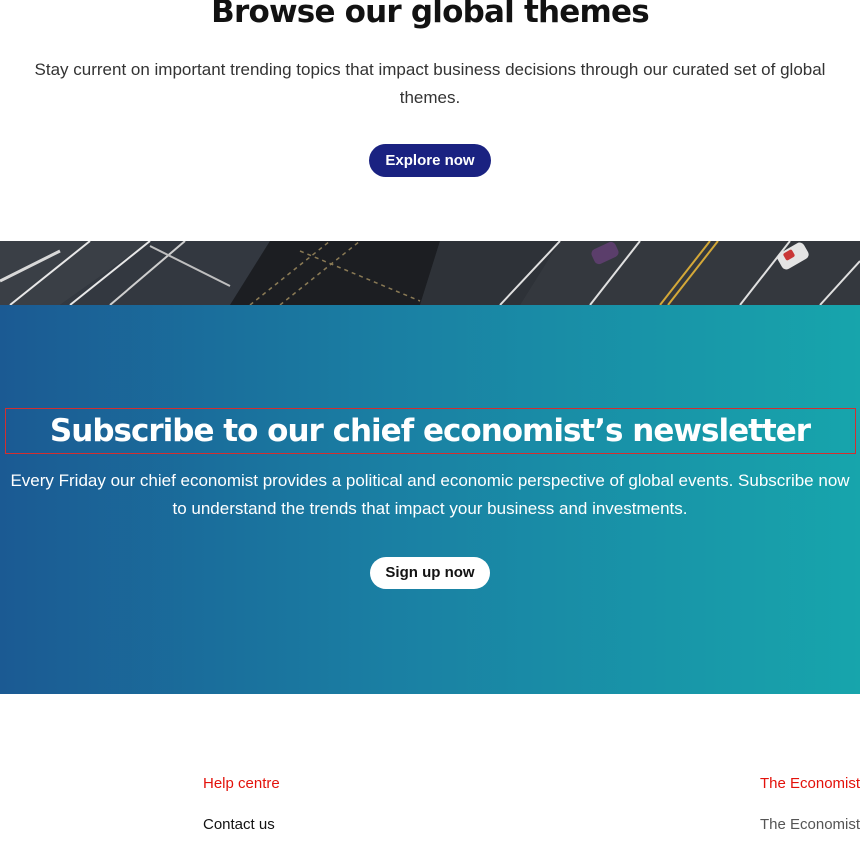  Describe the element at coordinates (810, 784) in the screenshot. I see `footer-heading-the-economist: The Economist` at that location.